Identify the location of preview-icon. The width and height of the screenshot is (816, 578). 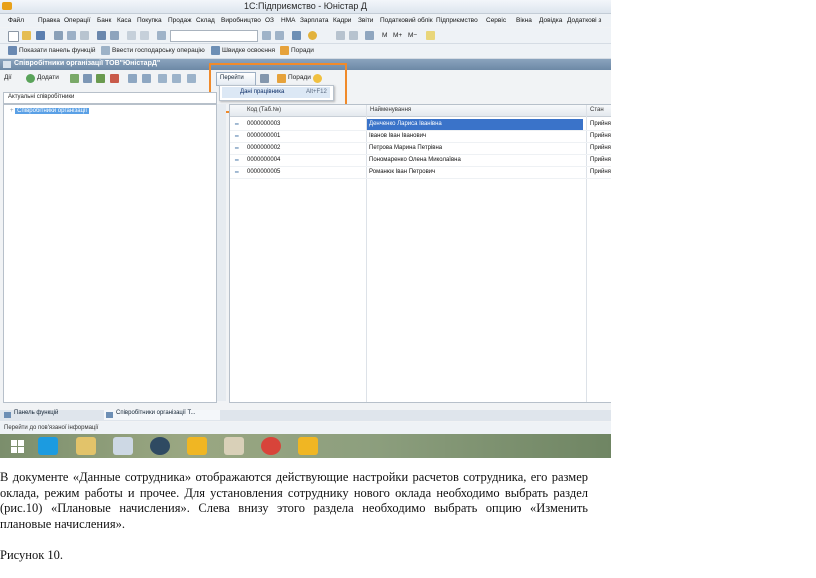
(114, 35).